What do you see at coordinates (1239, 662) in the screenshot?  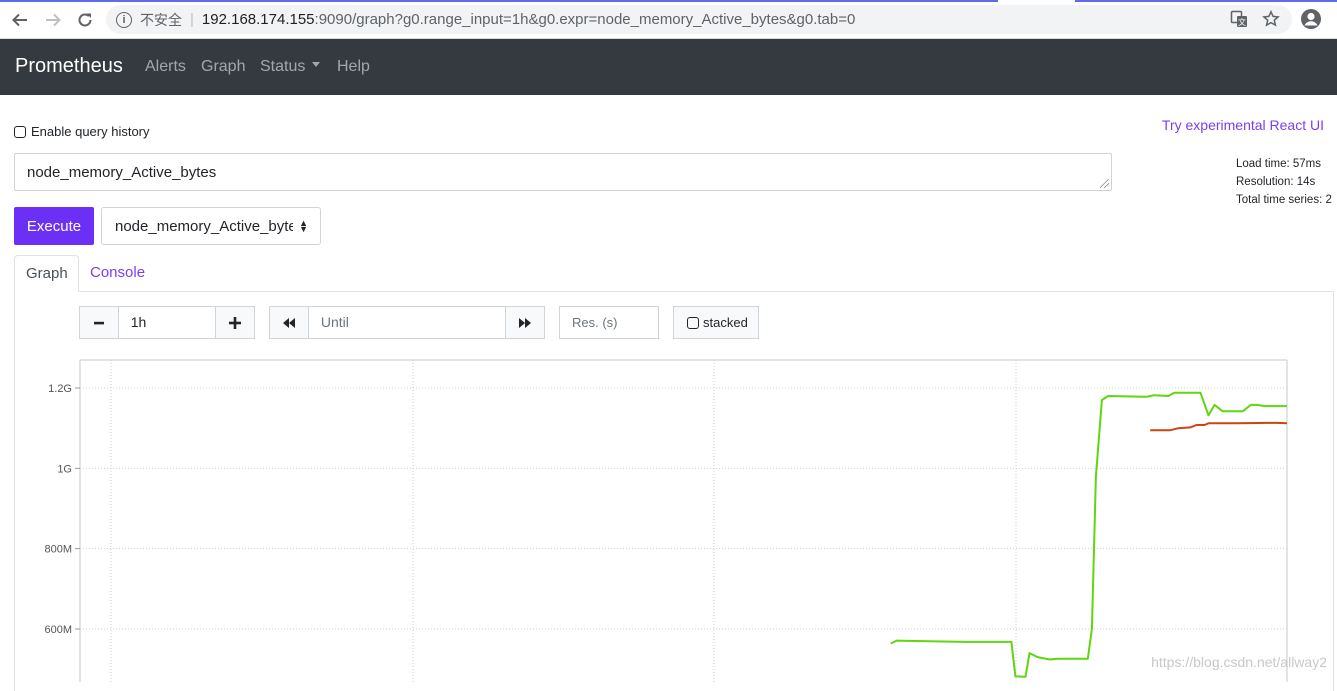 I see `watermark-text: https://blog.csdn.net/allway2` at bounding box center [1239, 662].